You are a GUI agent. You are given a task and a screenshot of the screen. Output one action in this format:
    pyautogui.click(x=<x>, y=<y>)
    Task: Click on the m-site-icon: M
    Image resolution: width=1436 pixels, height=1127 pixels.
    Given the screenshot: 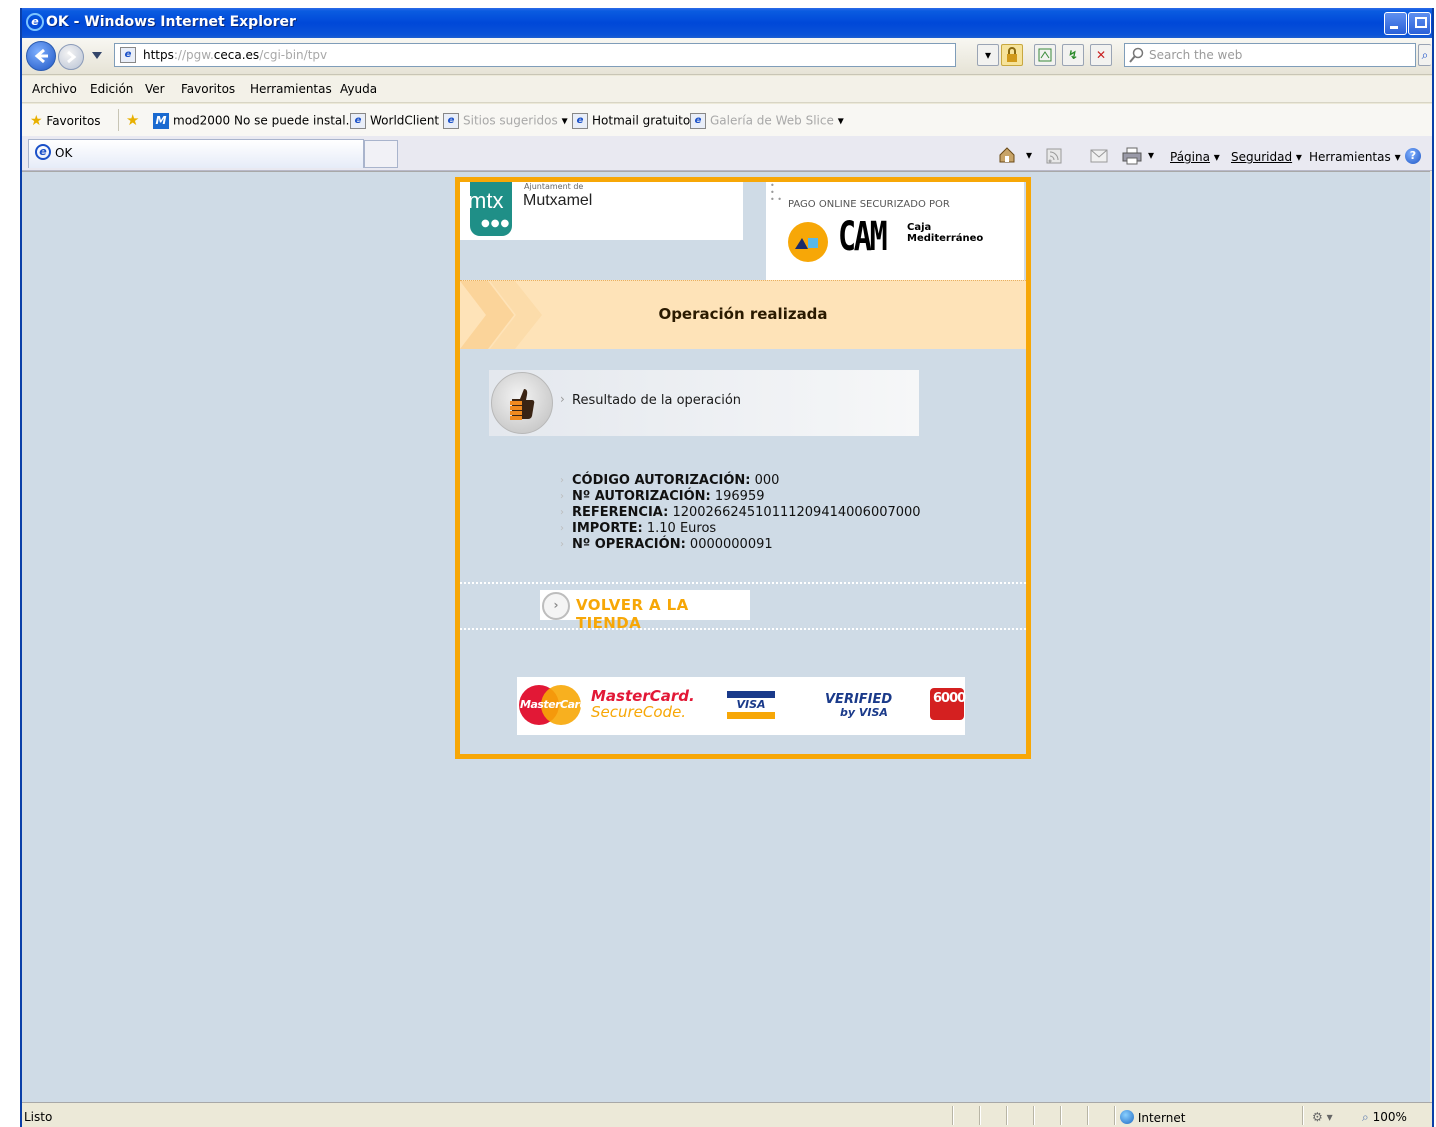 What is the action you would take?
    pyautogui.click(x=161, y=121)
    